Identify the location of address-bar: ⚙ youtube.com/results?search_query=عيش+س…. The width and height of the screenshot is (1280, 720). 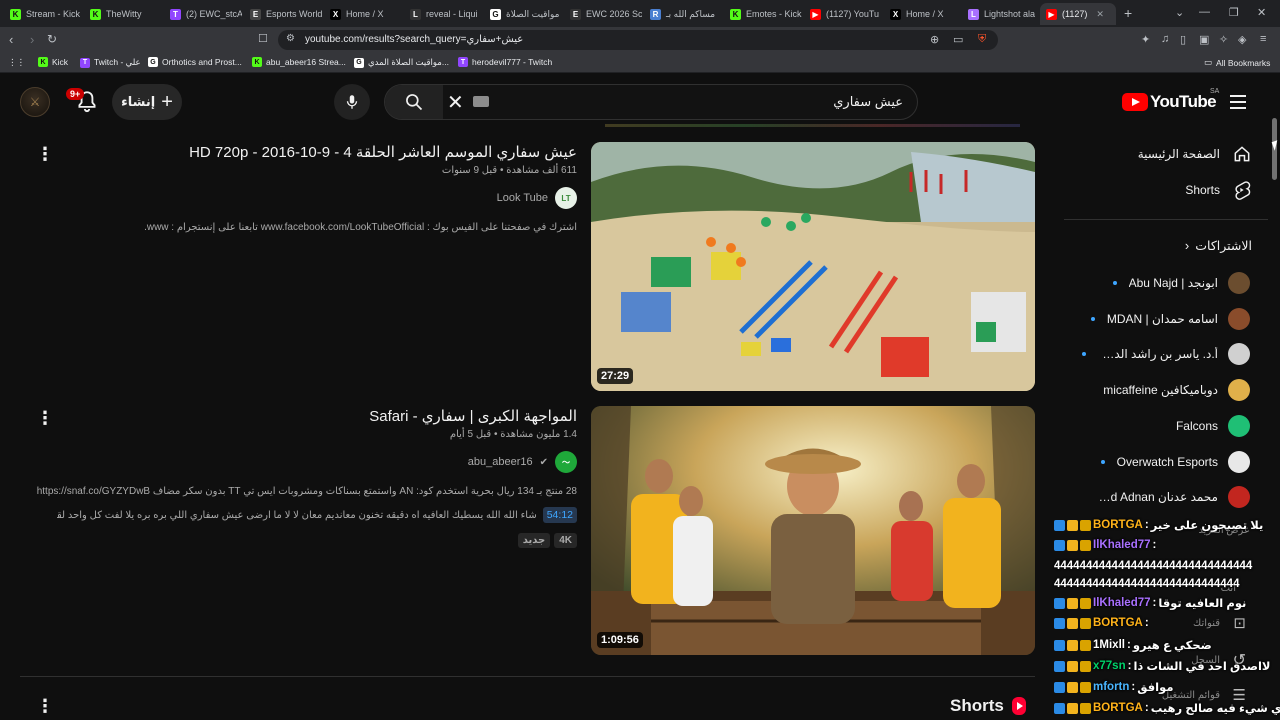
(638, 40).